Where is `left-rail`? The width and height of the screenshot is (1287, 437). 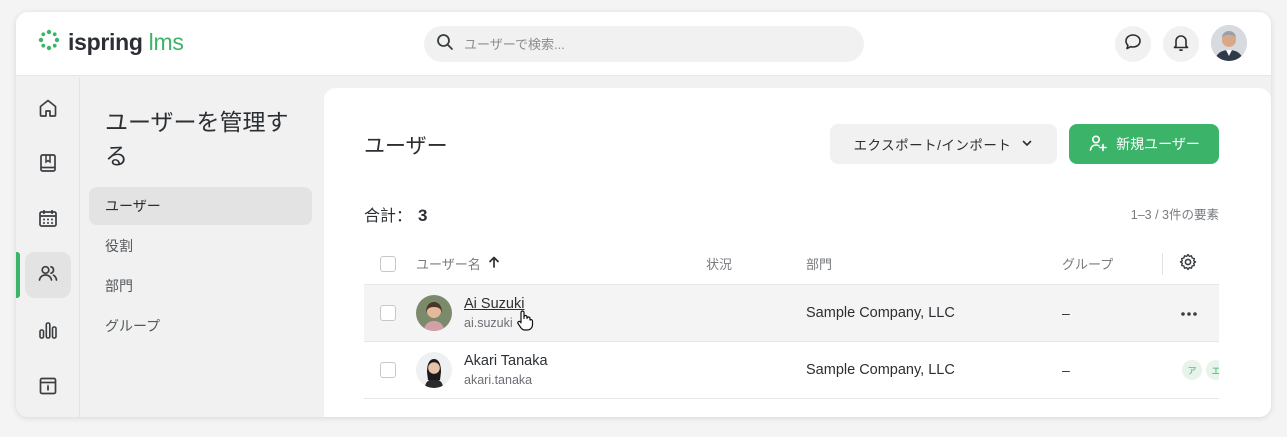
left-rail is located at coordinates (48, 247).